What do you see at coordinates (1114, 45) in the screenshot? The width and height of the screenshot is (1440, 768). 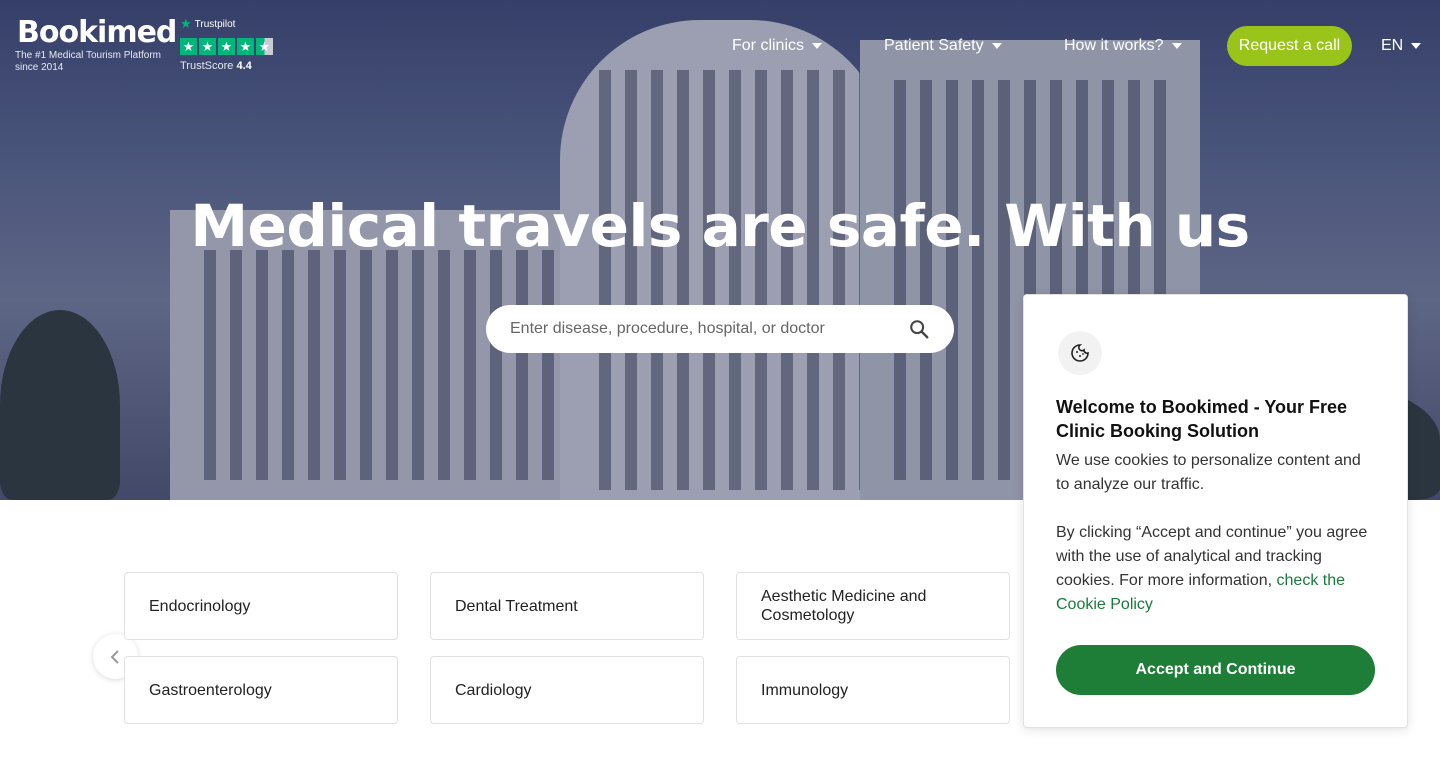 I see `nav-label: How it works?` at bounding box center [1114, 45].